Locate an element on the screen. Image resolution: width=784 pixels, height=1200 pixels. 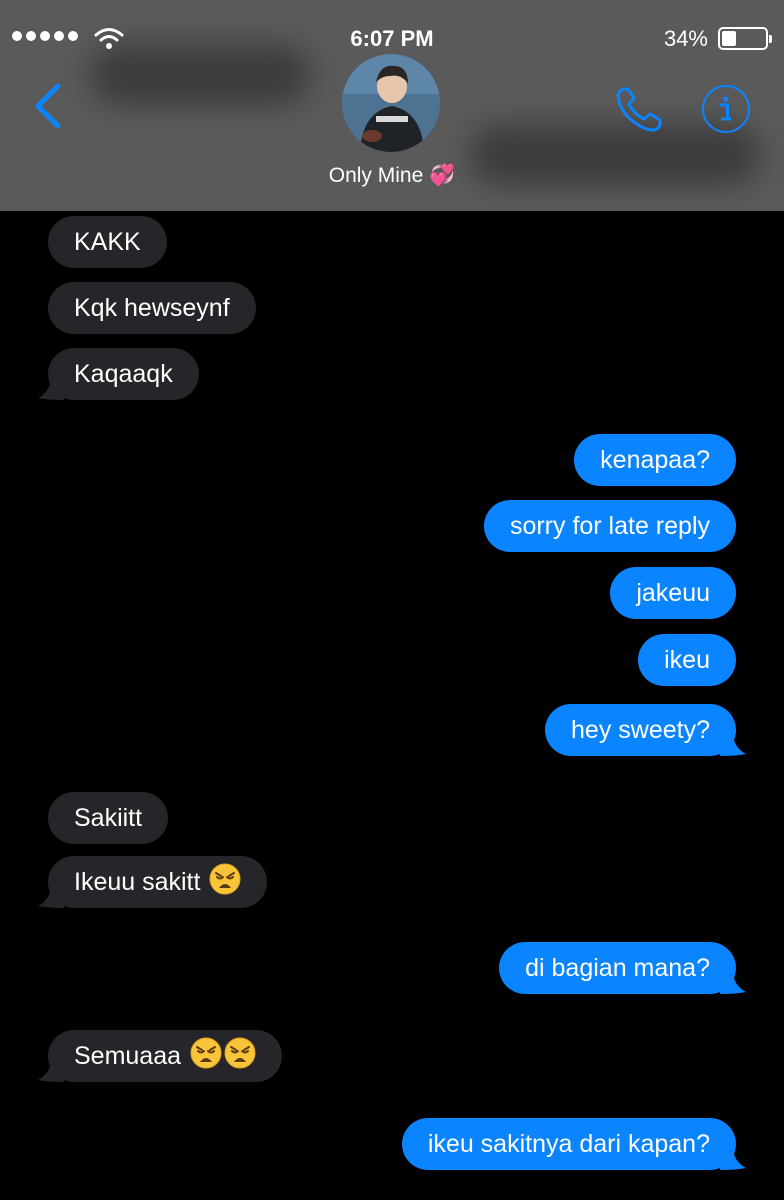
outgoing-message: ikeu is located at coordinates (687, 660).